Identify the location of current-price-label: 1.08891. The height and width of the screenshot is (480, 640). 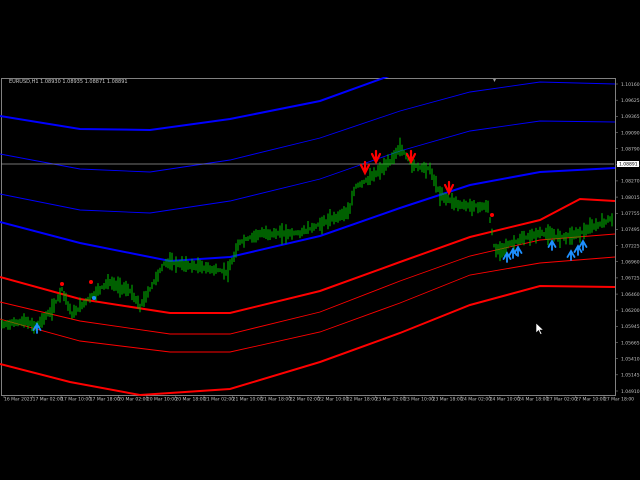
(628, 165).